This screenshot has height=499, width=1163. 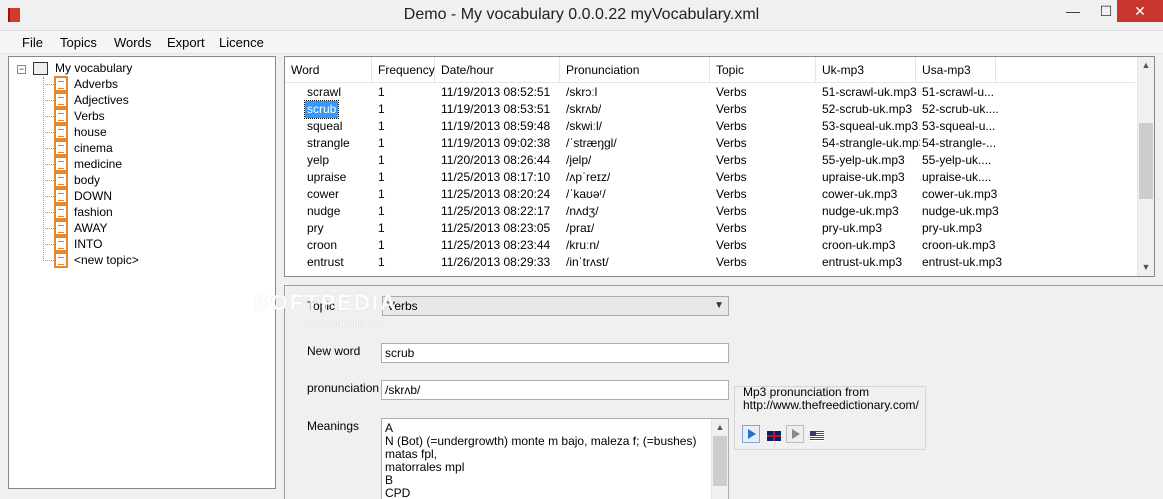 What do you see at coordinates (32, 42) in the screenshot?
I see `menu-file: File` at bounding box center [32, 42].